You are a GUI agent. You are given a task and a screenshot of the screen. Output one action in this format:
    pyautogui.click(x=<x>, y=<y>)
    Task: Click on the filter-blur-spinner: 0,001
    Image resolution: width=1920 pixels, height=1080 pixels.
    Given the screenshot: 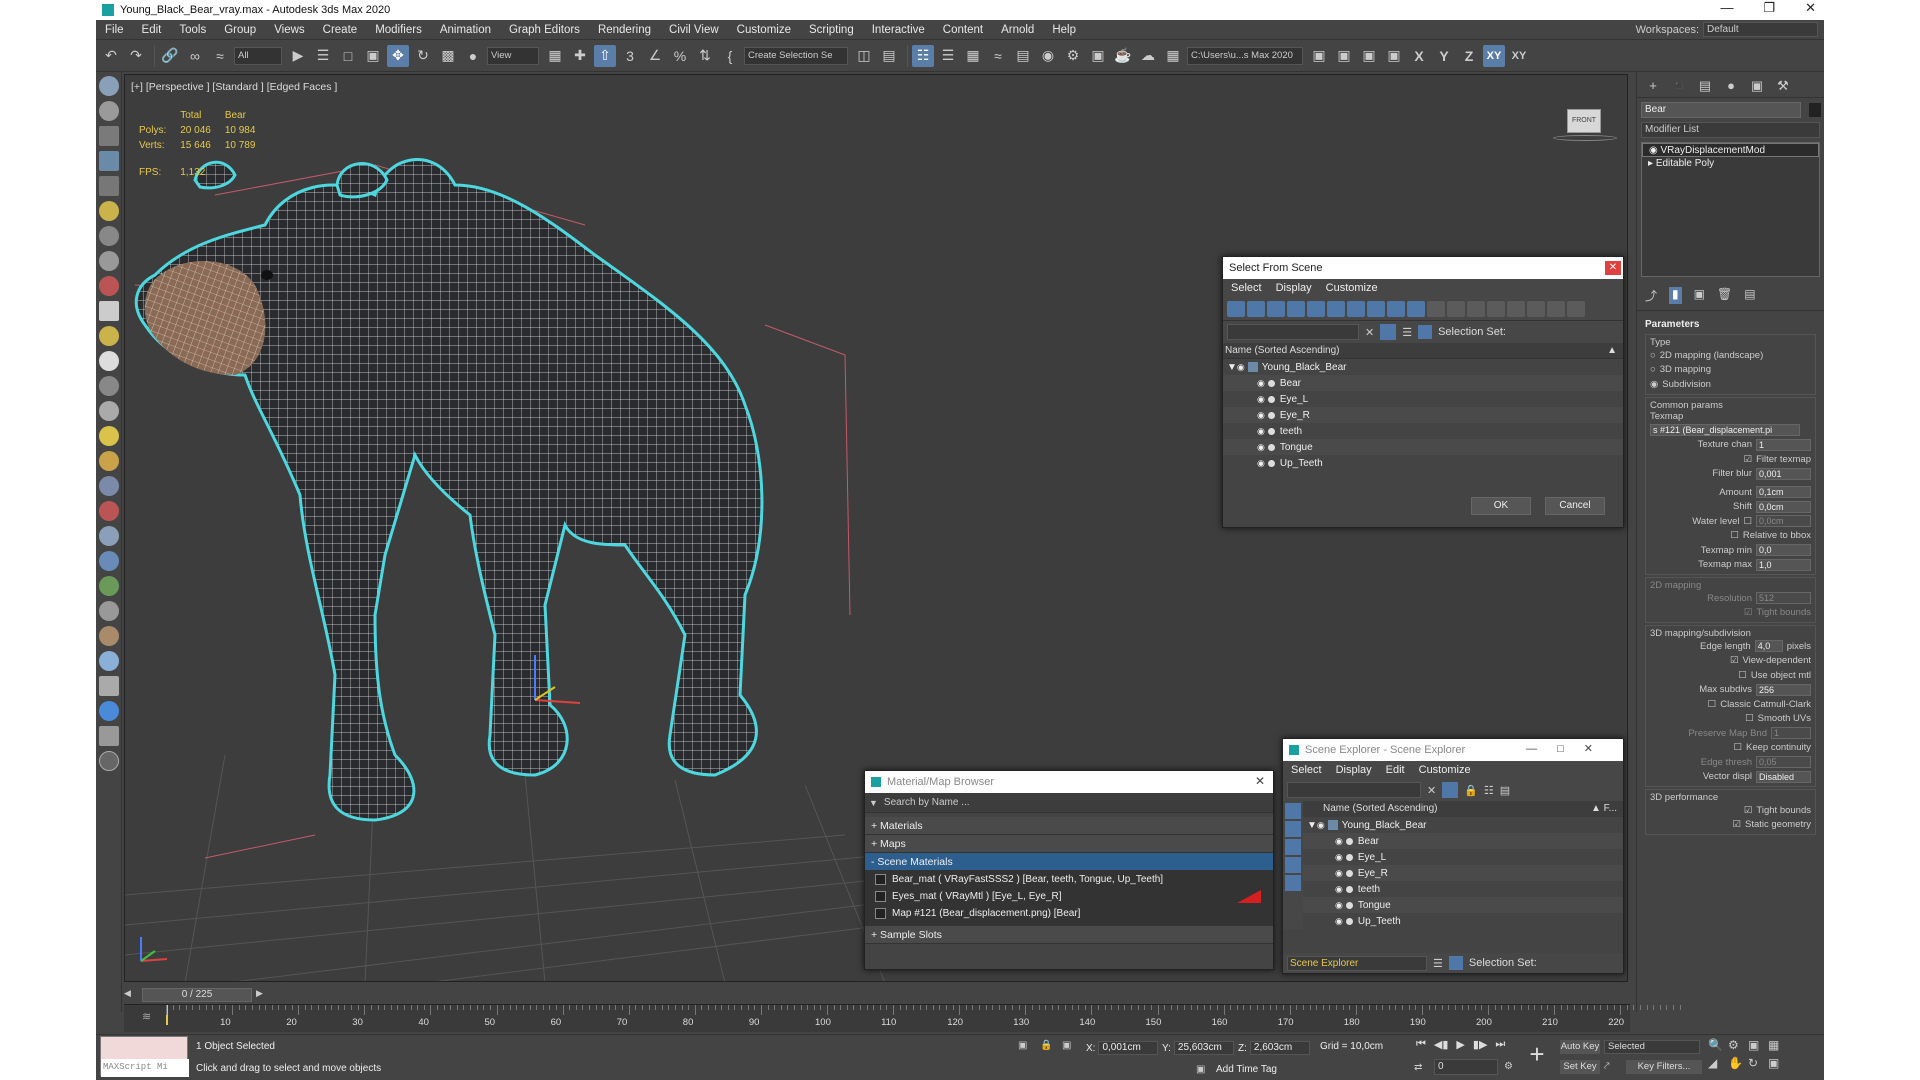 What is the action you would take?
    pyautogui.click(x=1783, y=473)
    